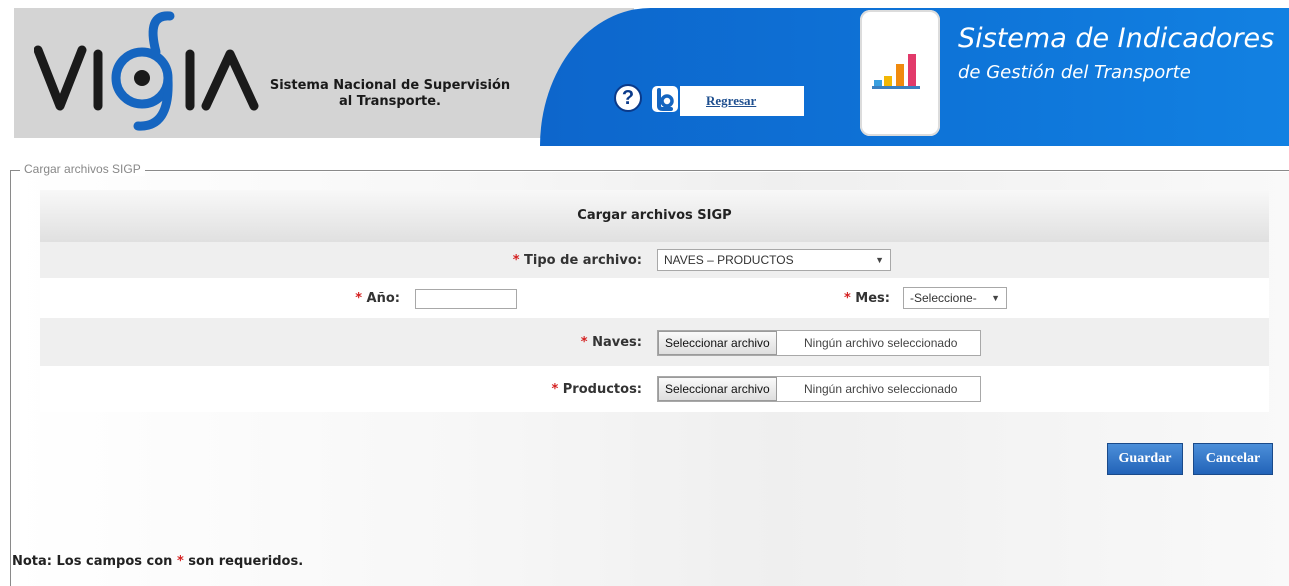  What do you see at coordinates (742, 101) in the screenshot?
I see `back-link: Regresar` at bounding box center [742, 101].